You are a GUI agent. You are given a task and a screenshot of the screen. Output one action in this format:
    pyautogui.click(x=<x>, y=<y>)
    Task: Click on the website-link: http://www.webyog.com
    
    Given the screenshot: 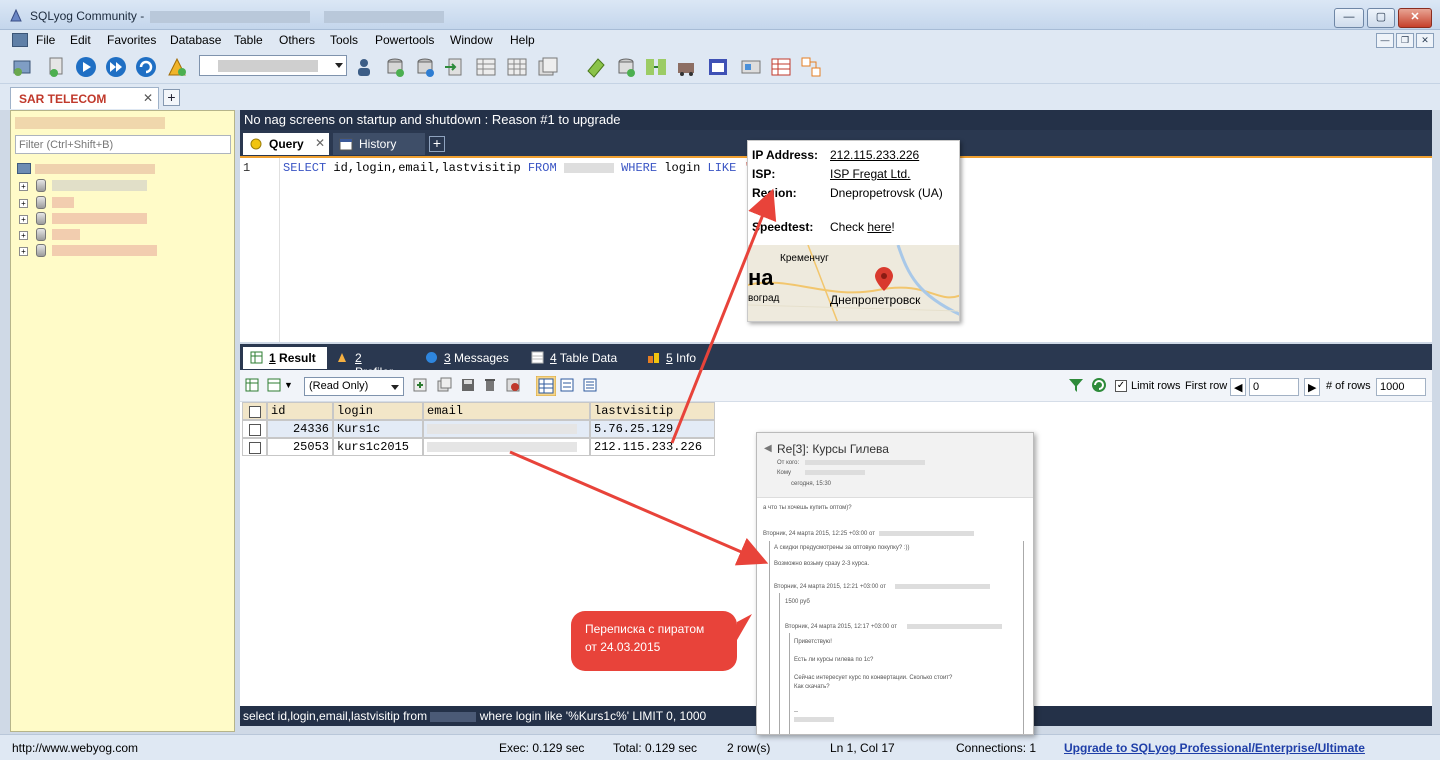 What is the action you would take?
    pyautogui.click(x=75, y=748)
    